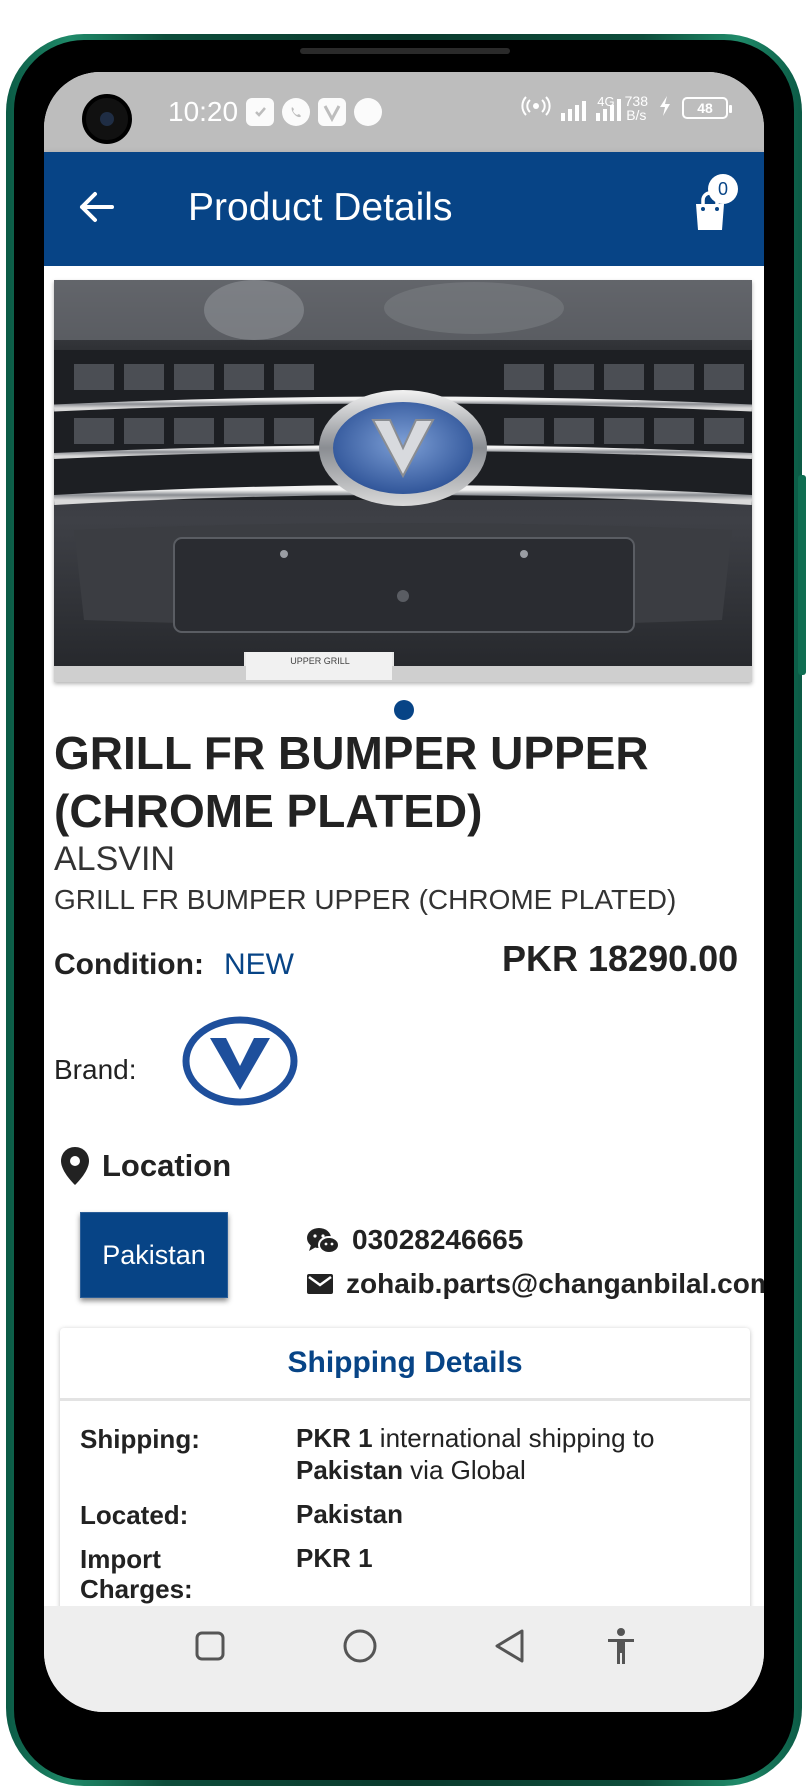 Image resolution: width=808 pixels, height=1786 pixels. Describe the element at coordinates (405, 51) in the screenshot. I see `earpiece` at that location.